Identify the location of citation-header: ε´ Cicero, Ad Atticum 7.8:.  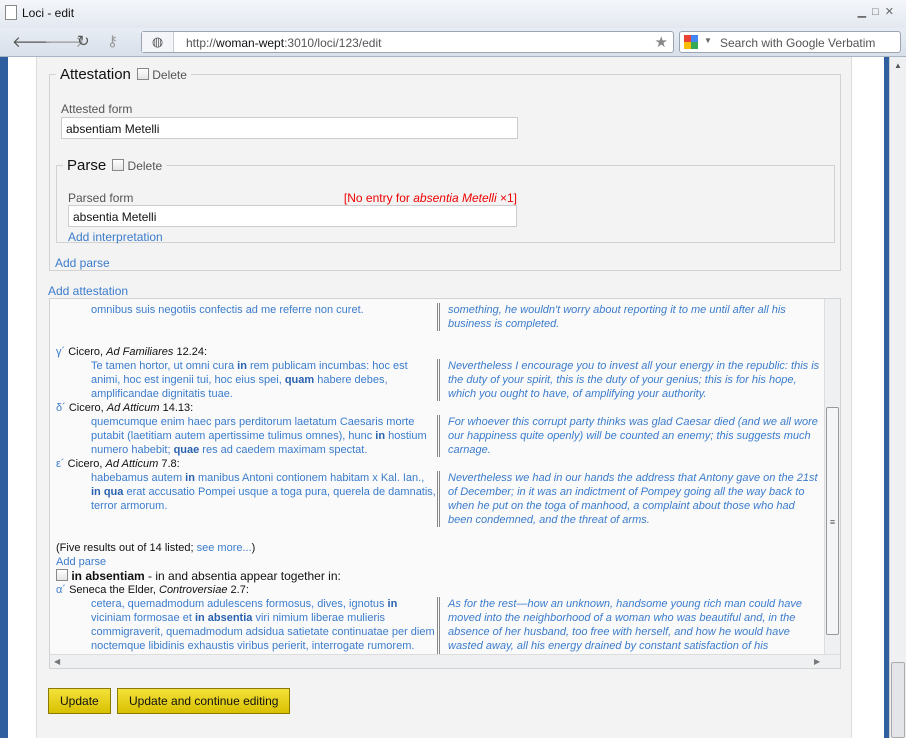
(441, 464).